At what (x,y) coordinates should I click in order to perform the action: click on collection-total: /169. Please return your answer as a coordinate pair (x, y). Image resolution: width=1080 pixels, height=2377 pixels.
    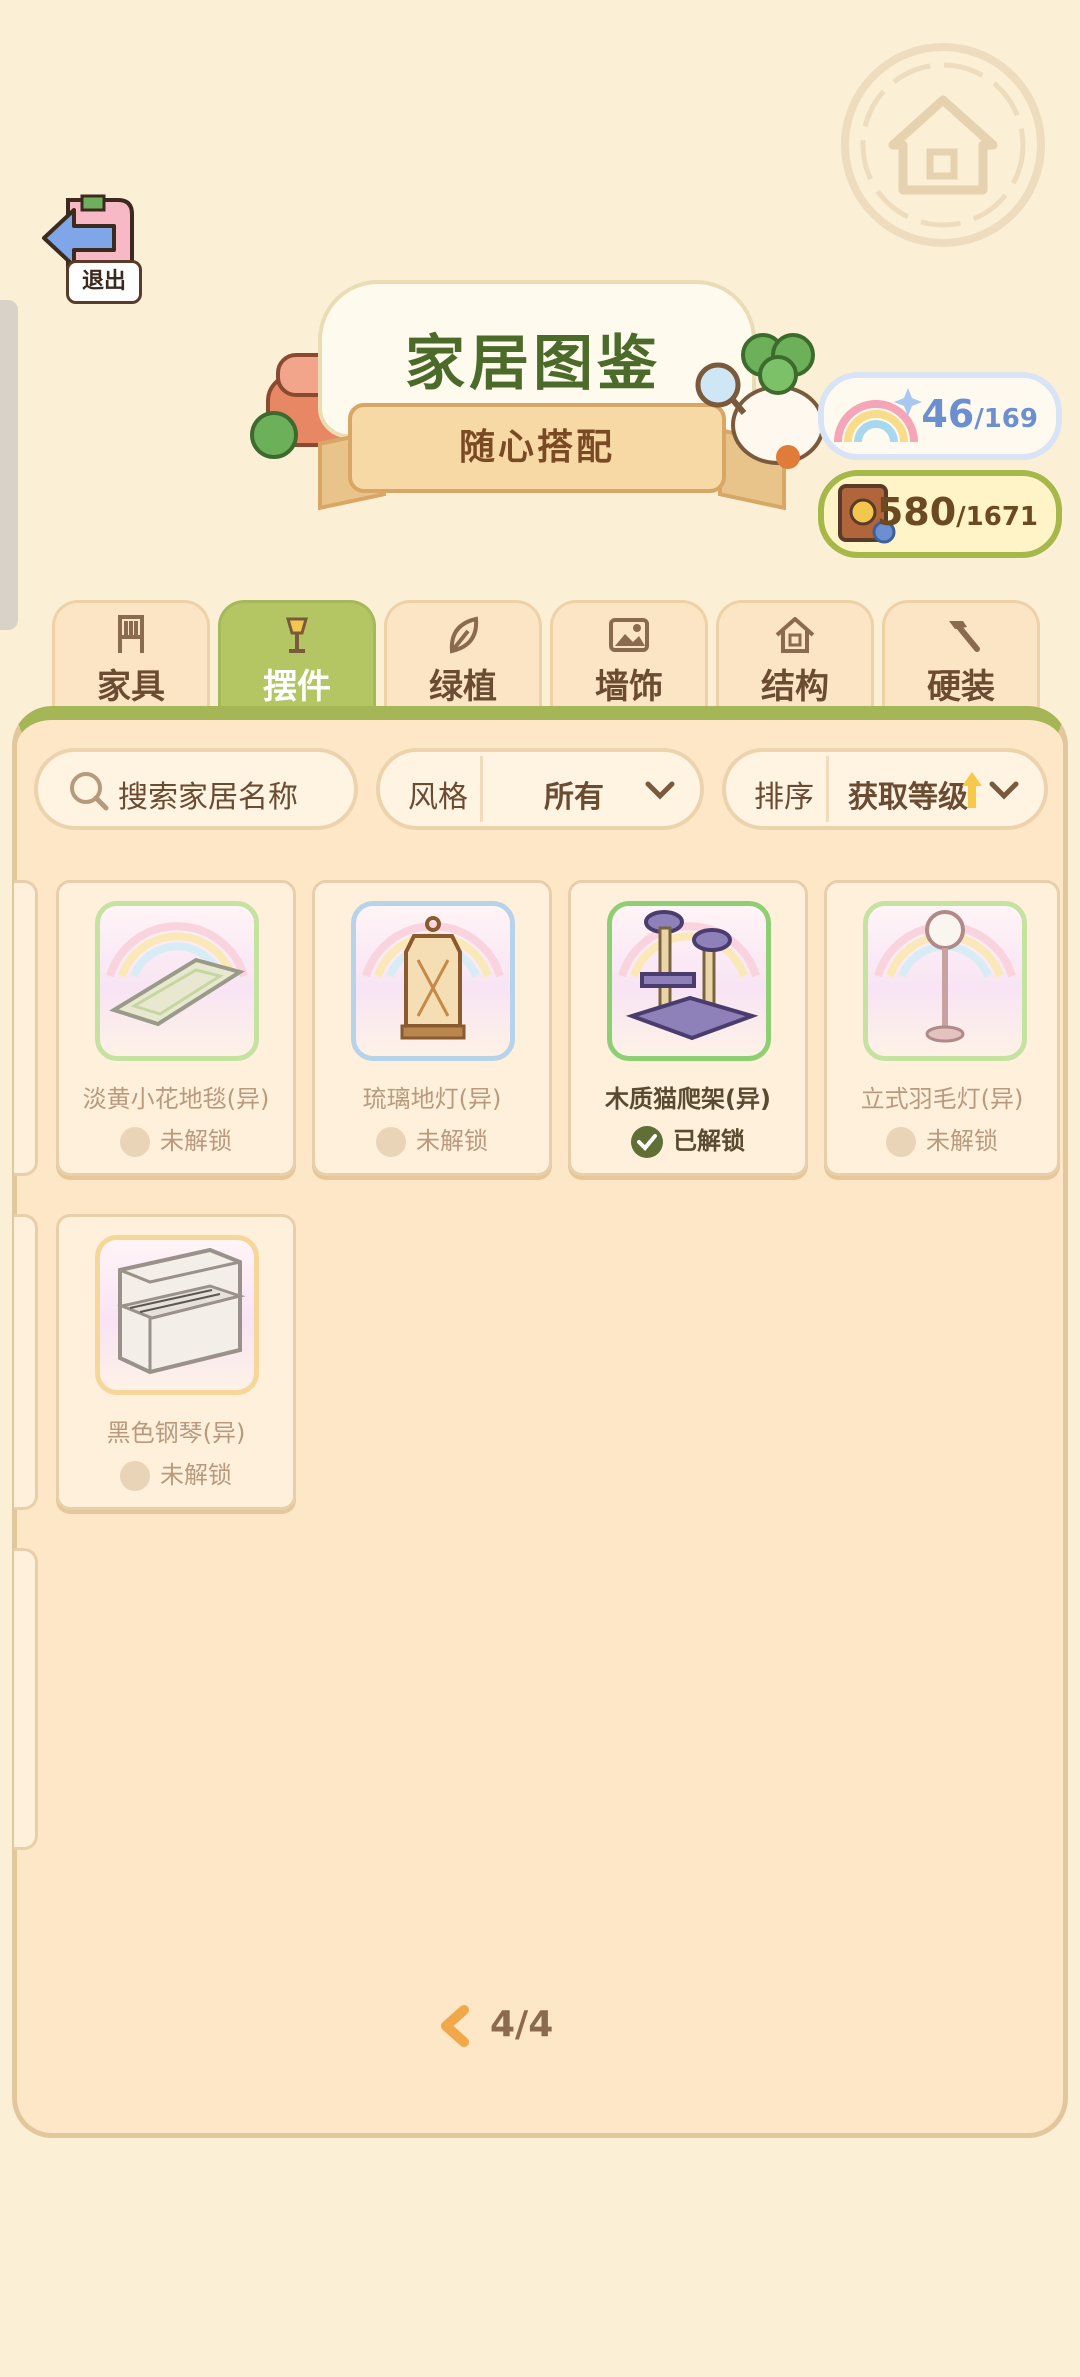
    Looking at the image, I should click on (1006, 419).